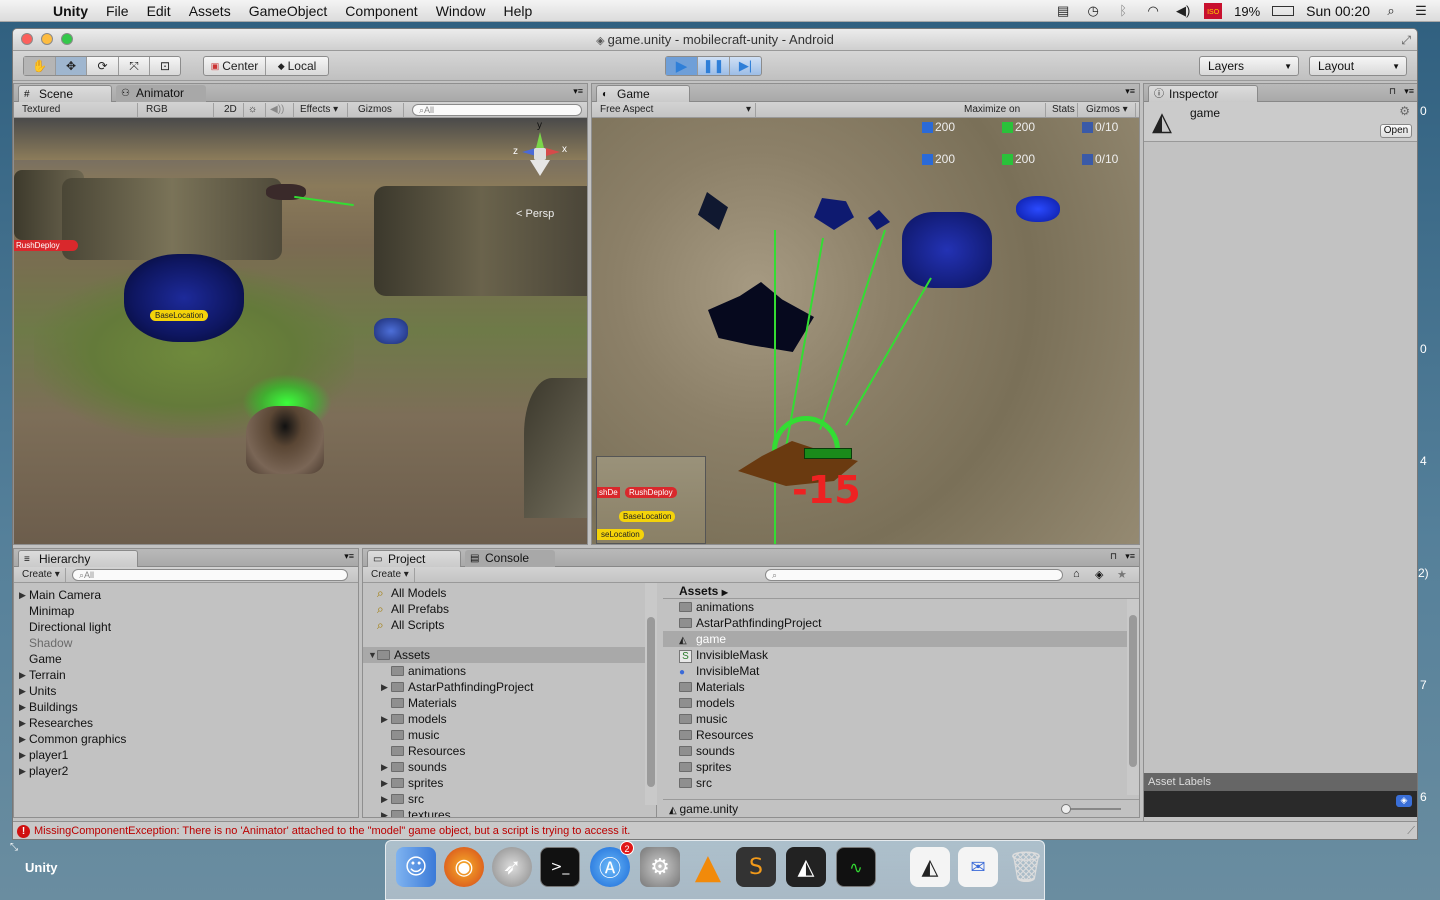  What do you see at coordinates (698, 591) in the screenshot?
I see `breadcrumb-assets: Assets` at bounding box center [698, 591].